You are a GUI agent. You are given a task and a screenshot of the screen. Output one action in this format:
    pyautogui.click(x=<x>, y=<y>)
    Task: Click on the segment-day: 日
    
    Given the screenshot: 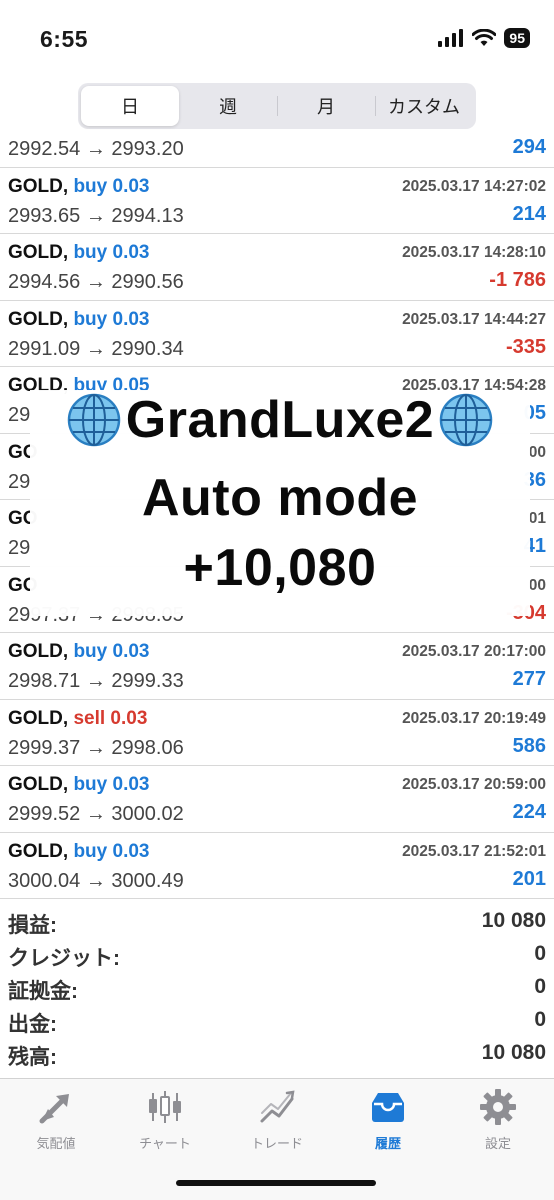 What is the action you would take?
    pyautogui.click(x=130, y=106)
    